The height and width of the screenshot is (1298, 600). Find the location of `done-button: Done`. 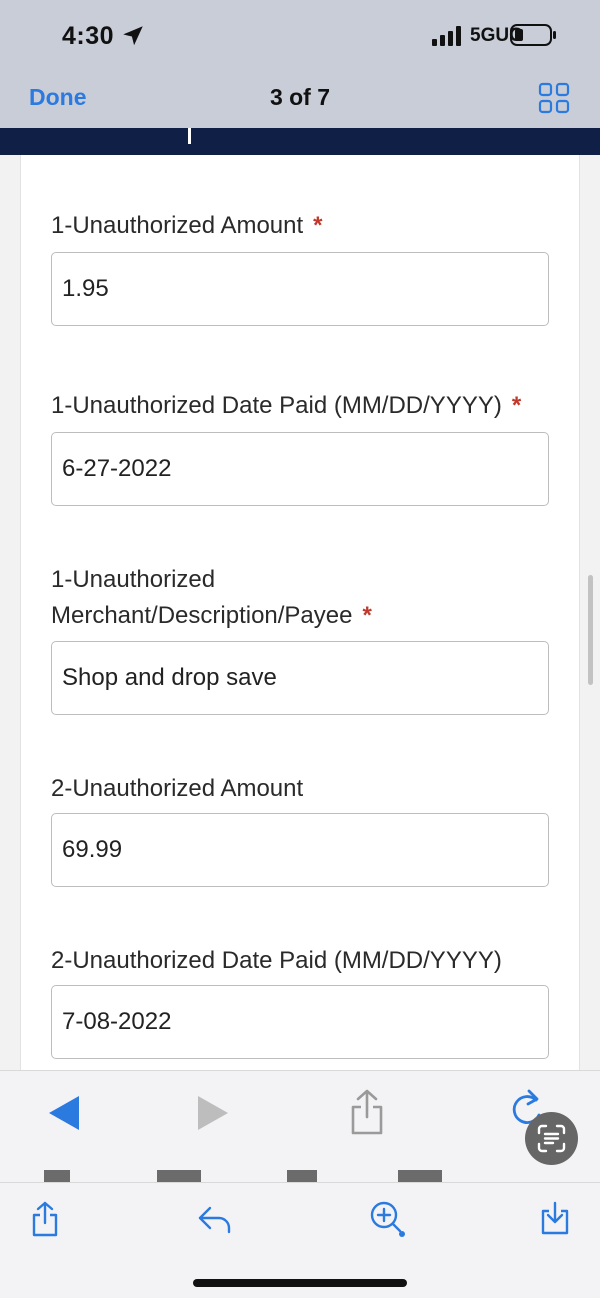

done-button: Done is located at coordinates (58, 97).